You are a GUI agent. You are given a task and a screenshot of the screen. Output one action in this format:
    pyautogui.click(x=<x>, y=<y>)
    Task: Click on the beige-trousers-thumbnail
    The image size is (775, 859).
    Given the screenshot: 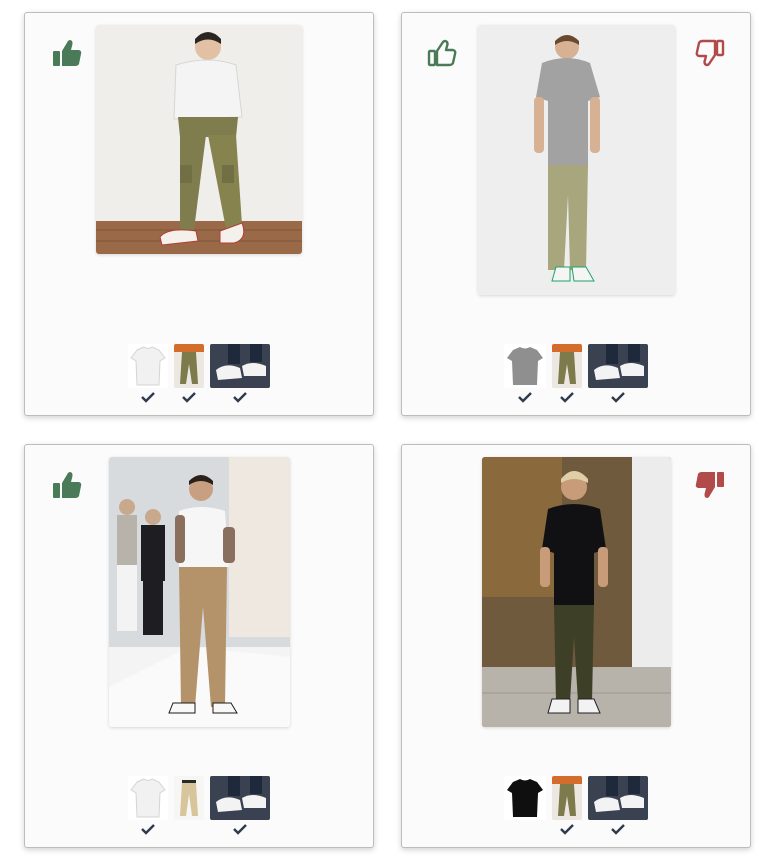 What is the action you would take?
    pyautogui.click(x=189, y=798)
    